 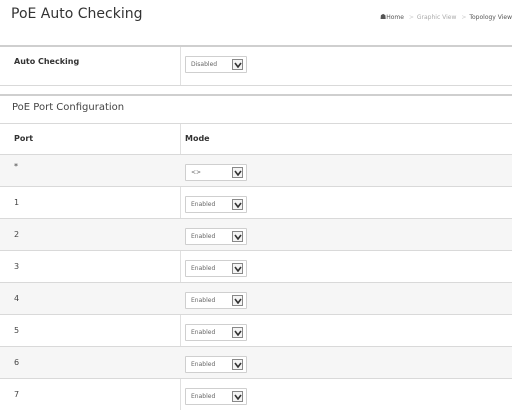 I want to click on table-row: 7, so click(x=256, y=394).